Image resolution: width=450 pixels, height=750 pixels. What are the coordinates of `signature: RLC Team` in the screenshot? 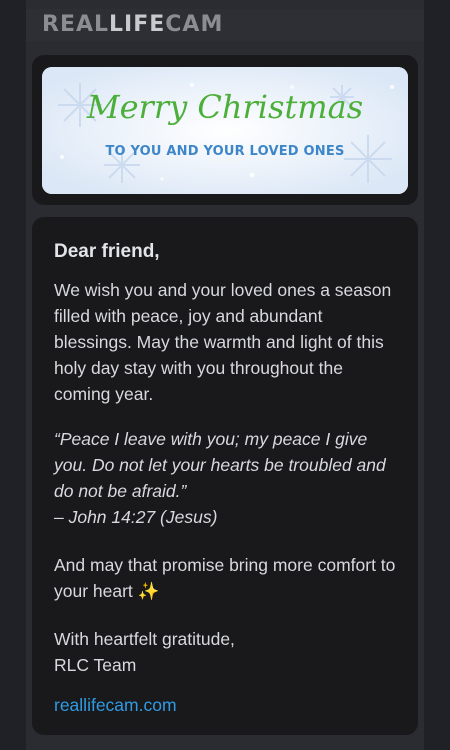 It's located at (95, 665).